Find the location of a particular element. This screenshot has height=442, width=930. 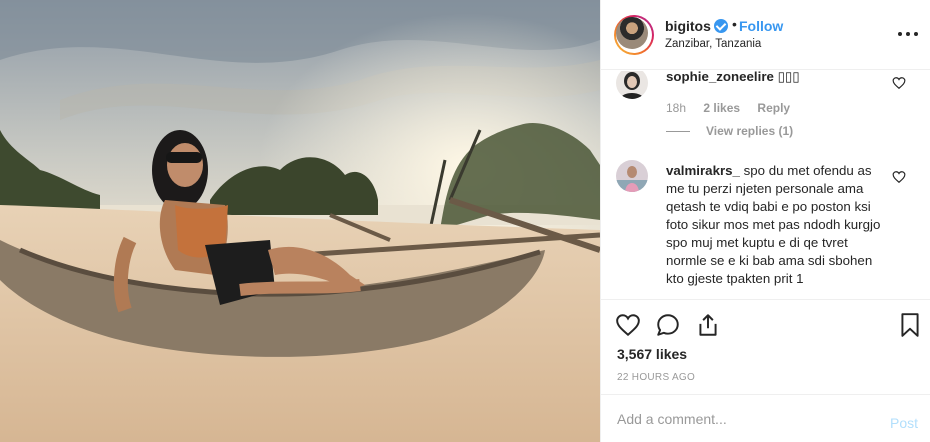

share-icon is located at coordinates (708, 325).